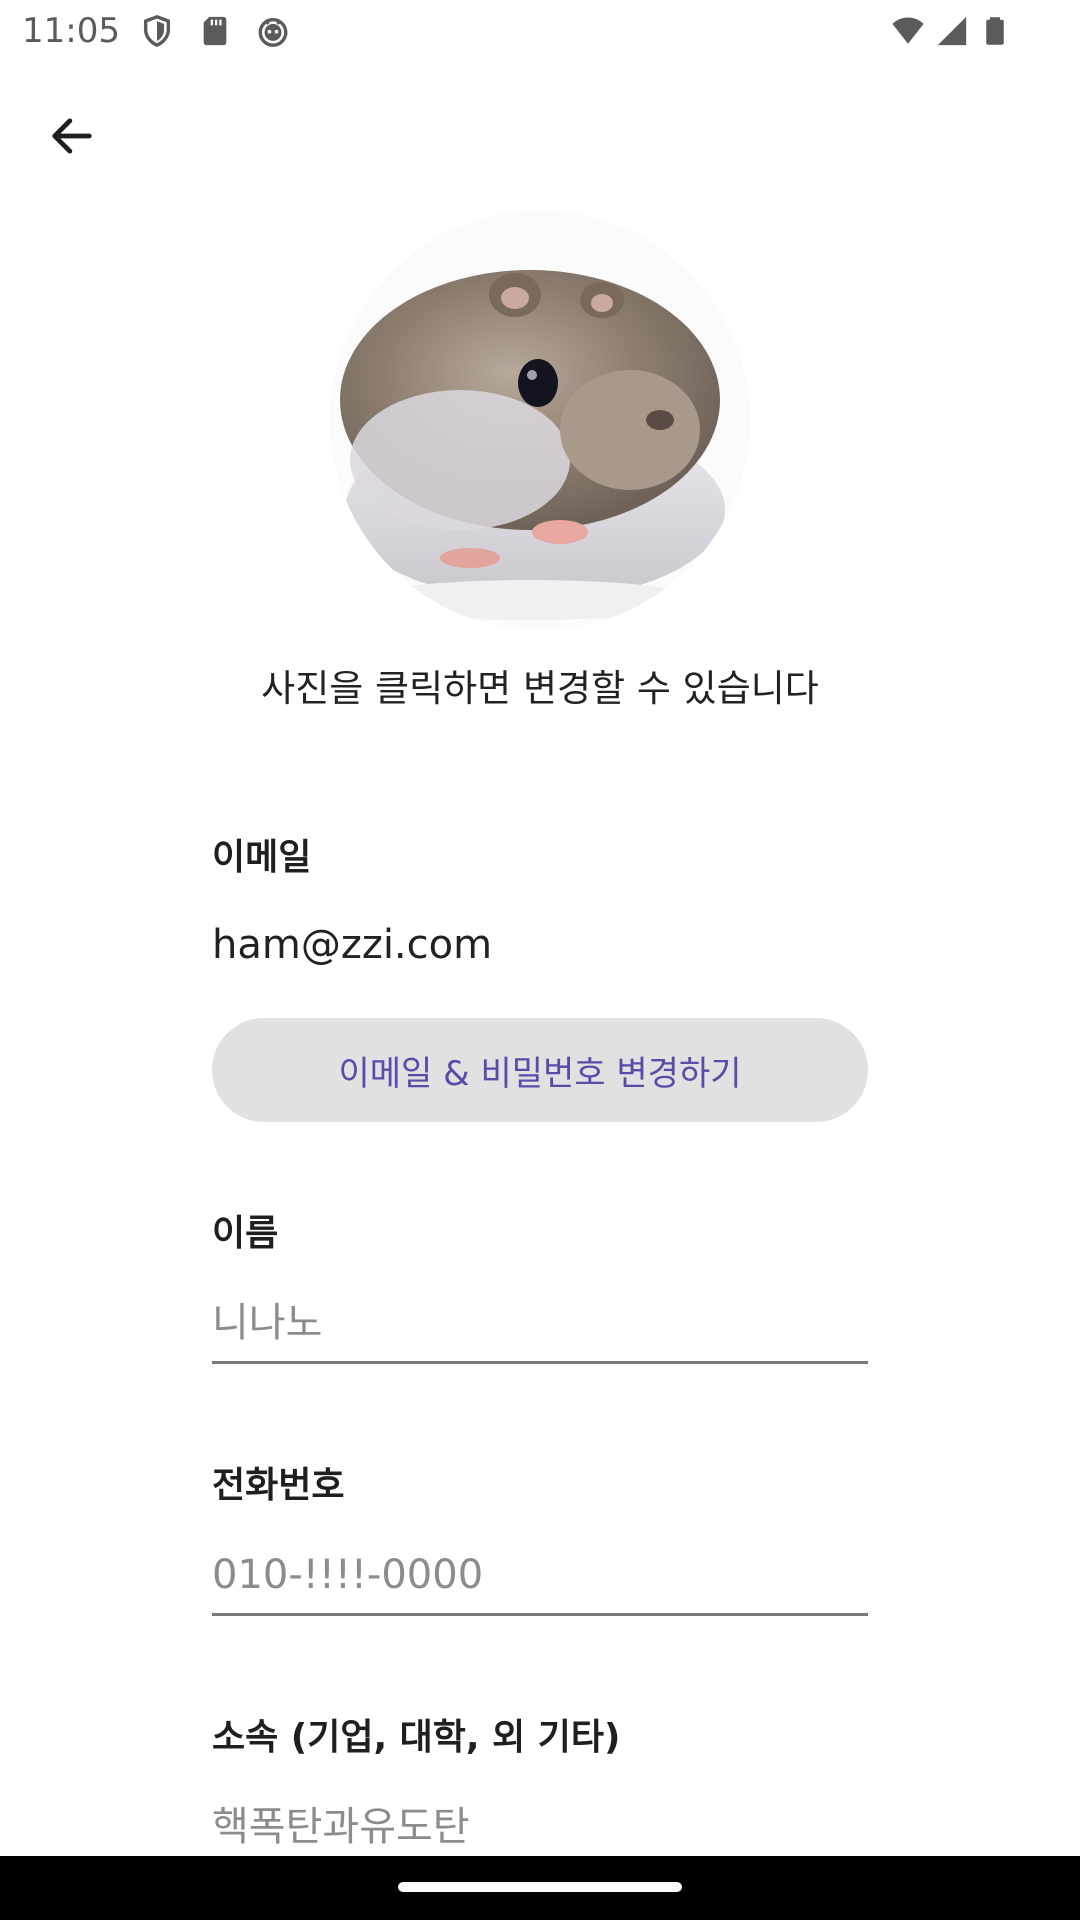 The width and height of the screenshot is (1080, 1920). I want to click on email-label: 이메일, so click(262, 857).